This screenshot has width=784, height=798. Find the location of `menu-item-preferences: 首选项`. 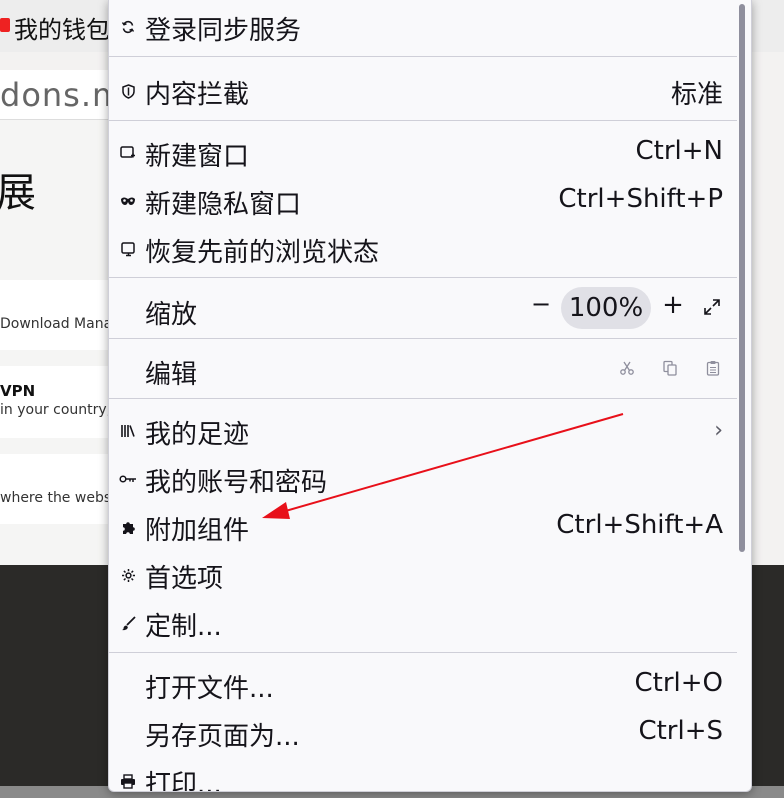

menu-item-preferences: 首选项 is located at coordinates (423, 574).